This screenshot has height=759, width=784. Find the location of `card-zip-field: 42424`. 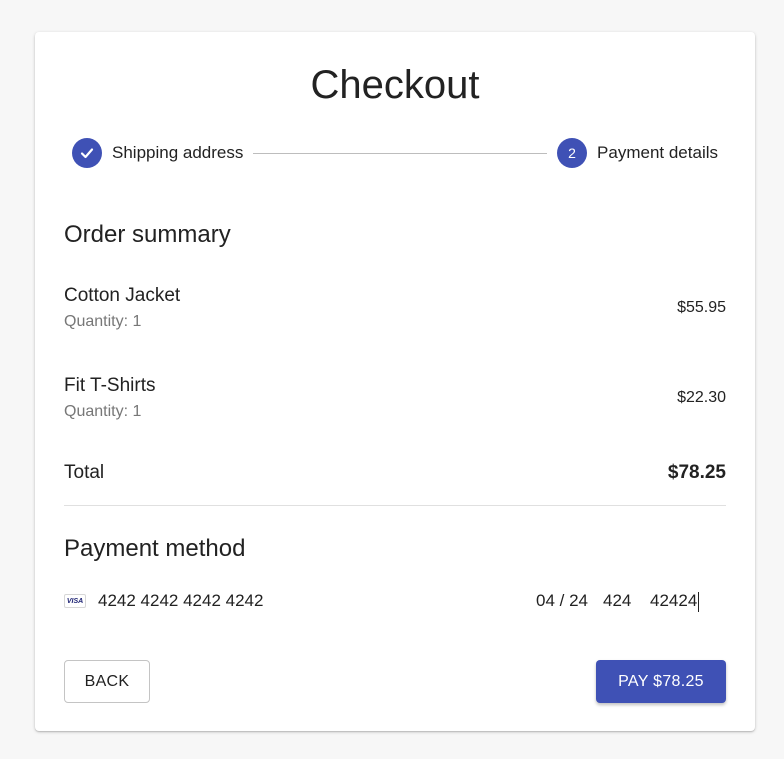

card-zip-field: 42424 is located at coordinates (675, 601).